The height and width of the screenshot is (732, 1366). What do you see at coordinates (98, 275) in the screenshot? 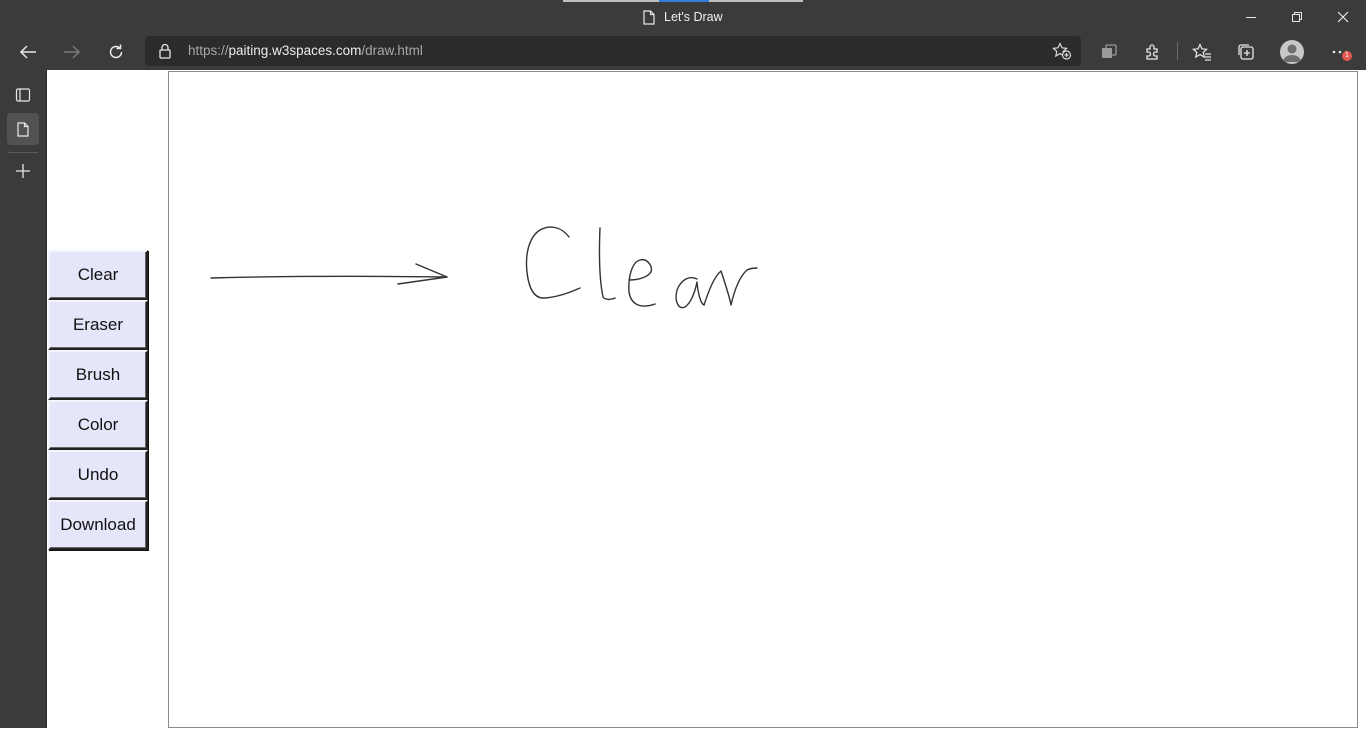
I see `clear-button: Clear` at bounding box center [98, 275].